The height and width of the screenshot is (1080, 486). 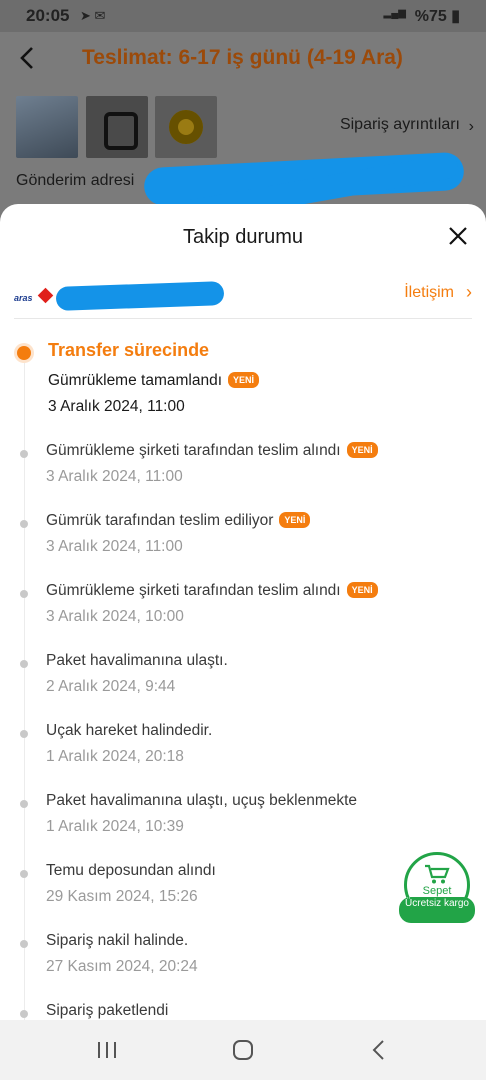 I want to click on navigation-bar, so click(x=243, y=1050).